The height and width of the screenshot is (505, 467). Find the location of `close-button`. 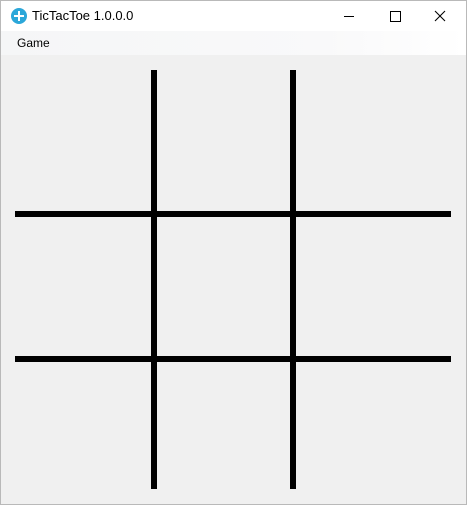

close-button is located at coordinates (441, 16).